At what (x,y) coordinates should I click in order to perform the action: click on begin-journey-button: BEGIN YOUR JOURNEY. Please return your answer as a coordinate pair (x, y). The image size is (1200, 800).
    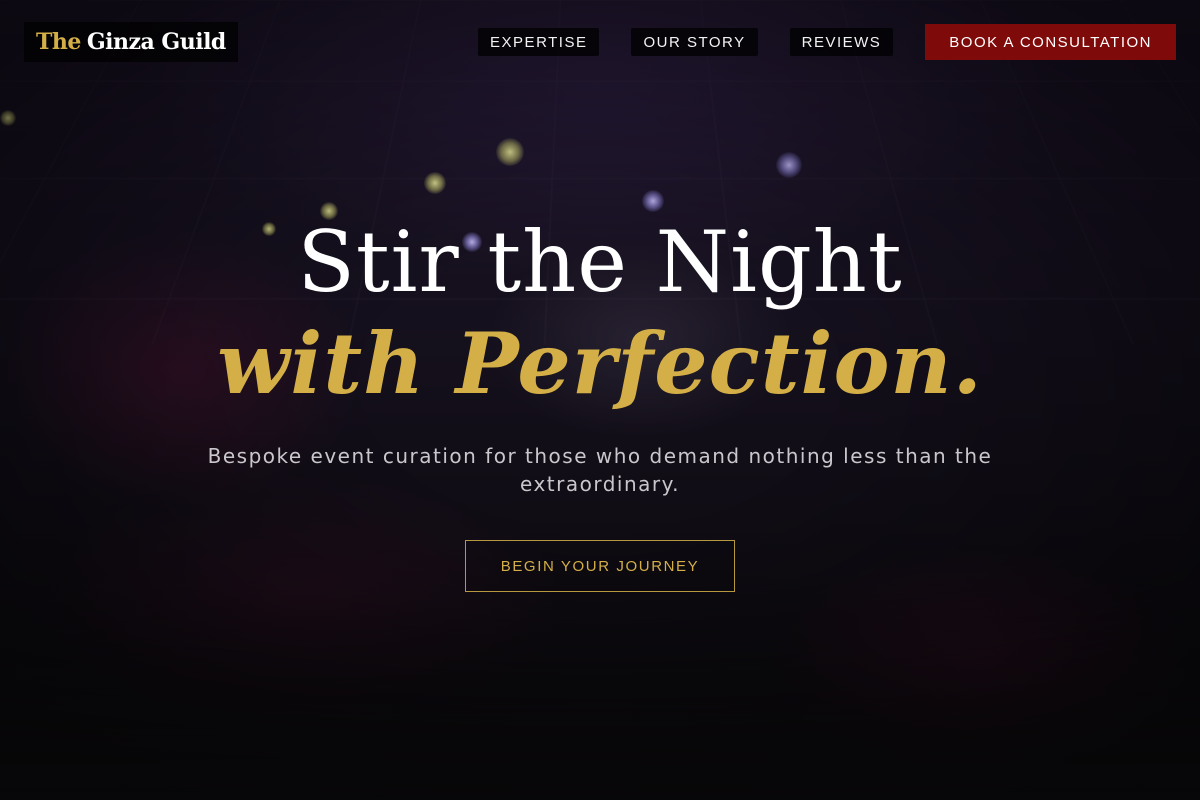
    Looking at the image, I should click on (600, 566).